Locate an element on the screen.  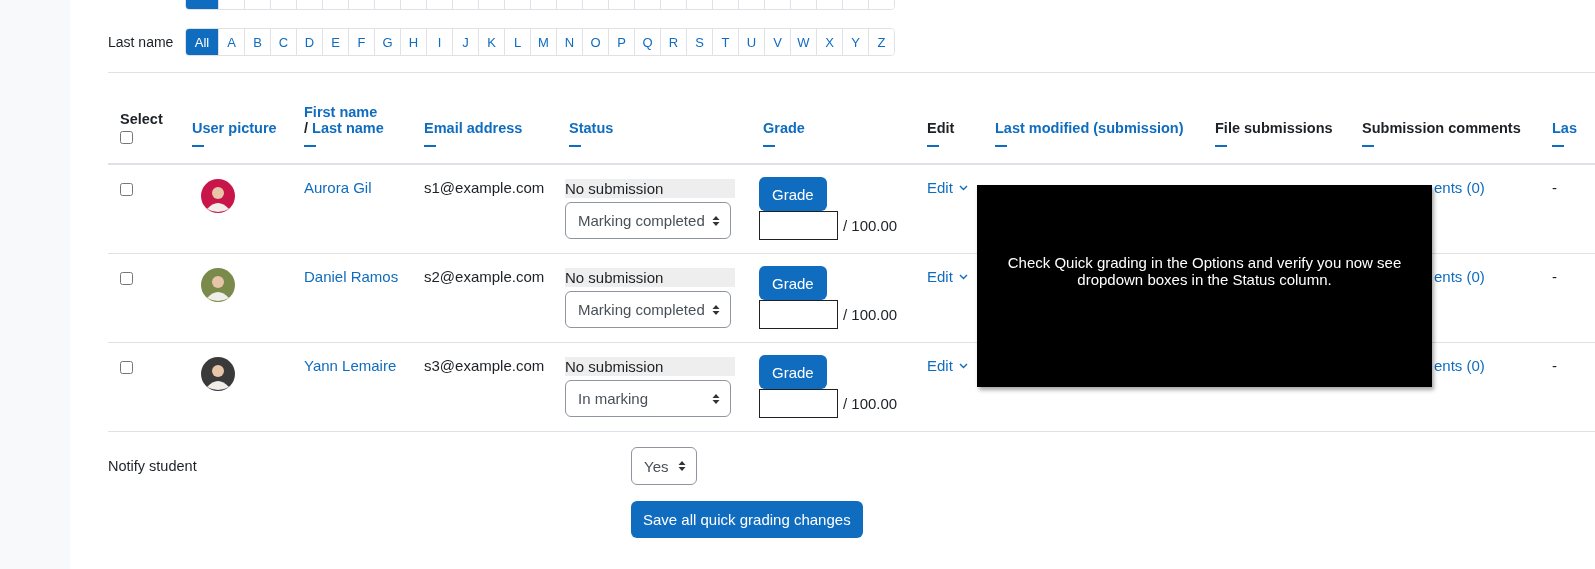
sort-link: Email address is located at coordinates (473, 128).